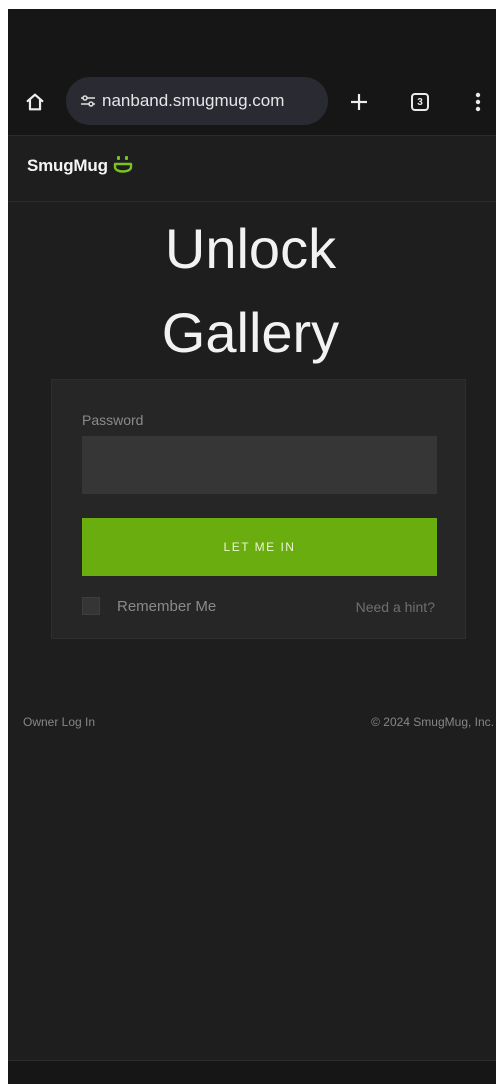 This screenshot has height=1084, width=501. What do you see at coordinates (252, 1072) in the screenshot?
I see `navigation-bar` at bounding box center [252, 1072].